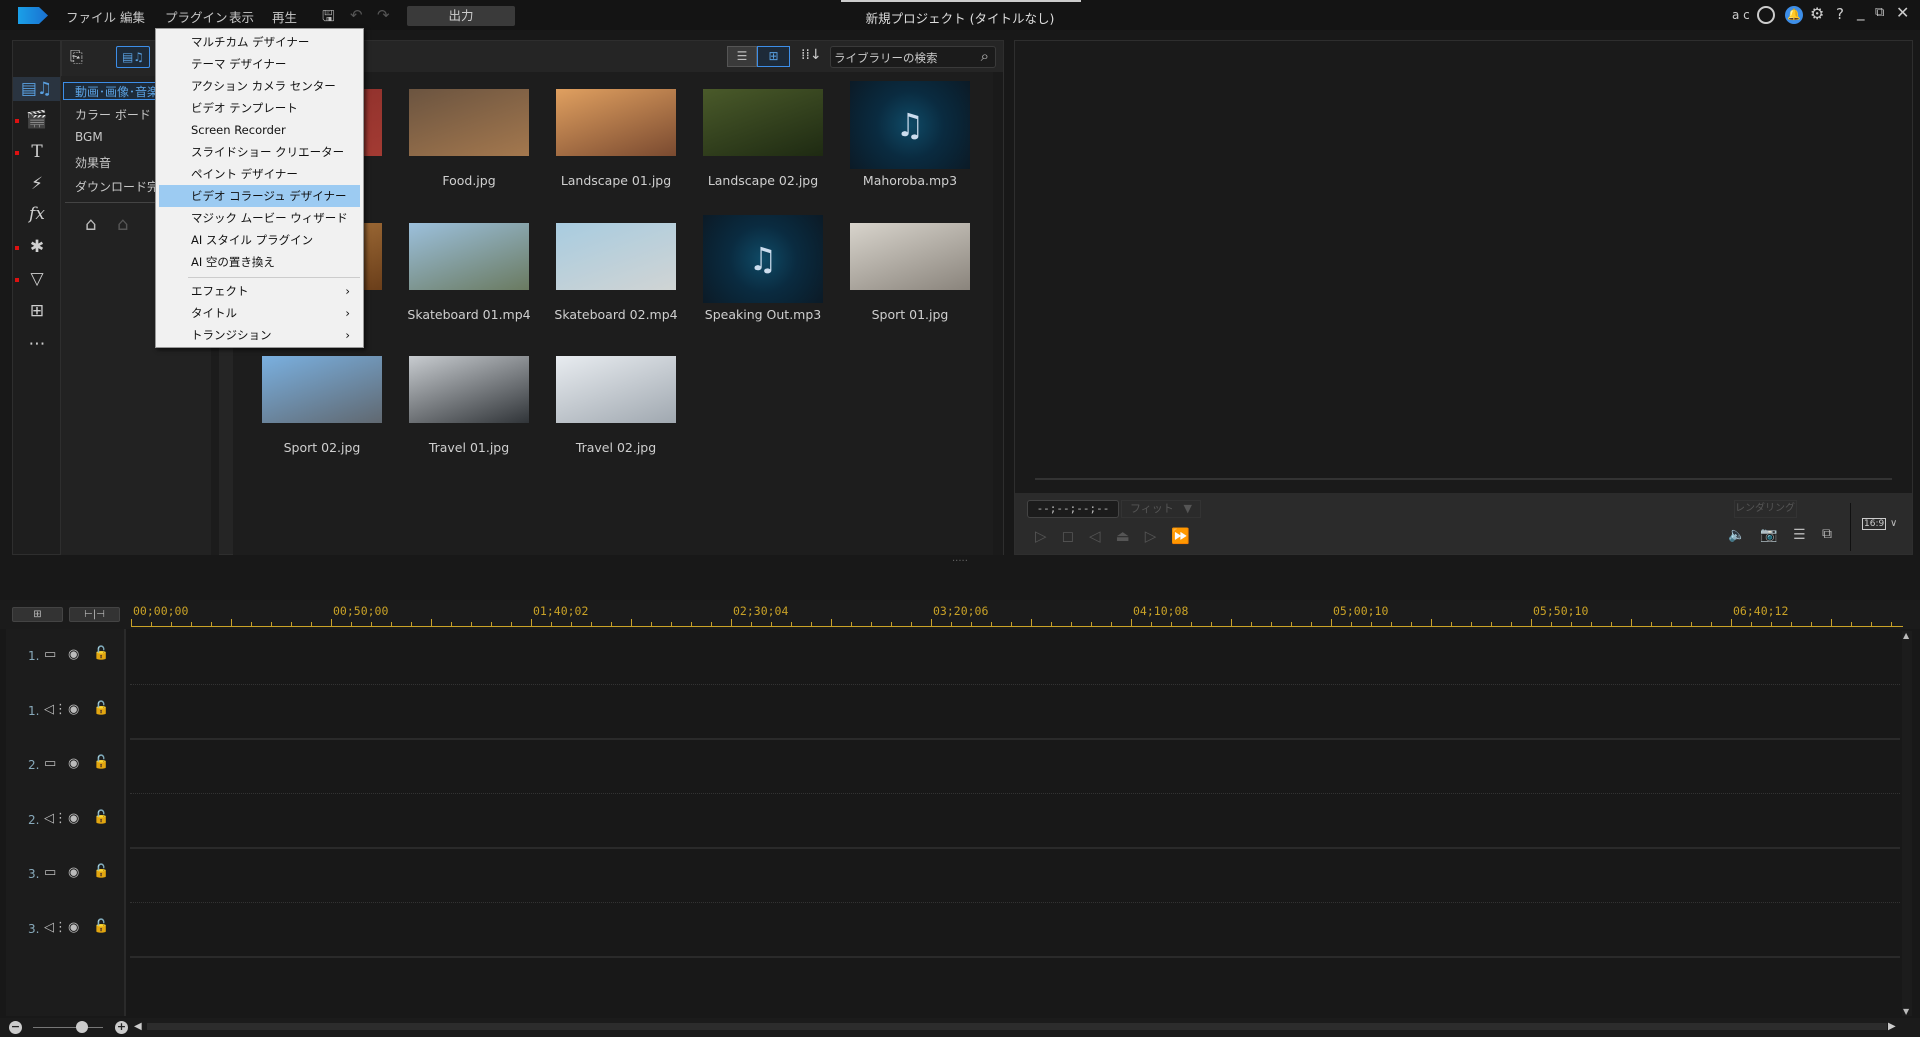 The image size is (1920, 1037). Describe the element at coordinates (763, 258) in the screenshot. I see `media-thumbnail: ♫` at that location.